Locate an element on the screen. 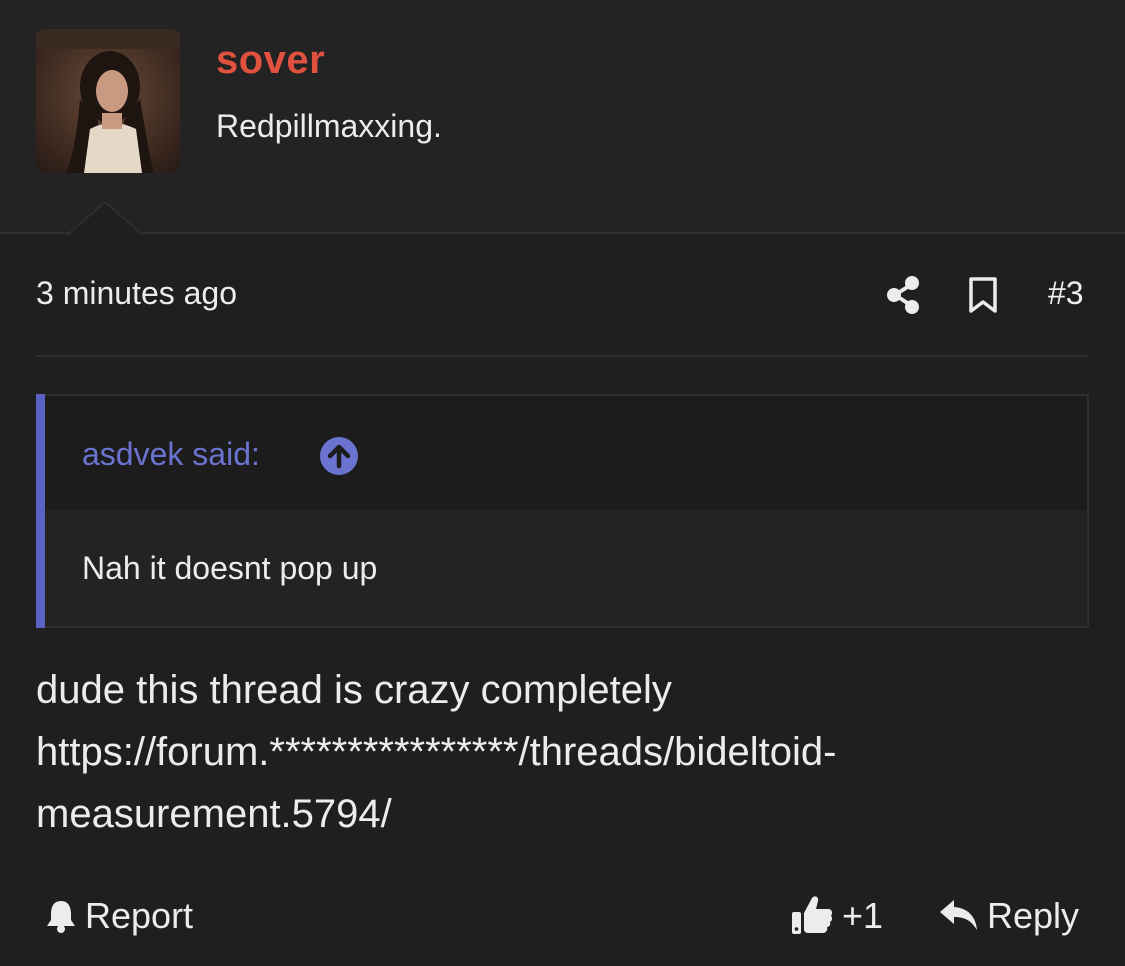 The height and width of the screenshot is (966, 1125). post-line: dude this thread is crazy completely is located at coordinates (354, 690).